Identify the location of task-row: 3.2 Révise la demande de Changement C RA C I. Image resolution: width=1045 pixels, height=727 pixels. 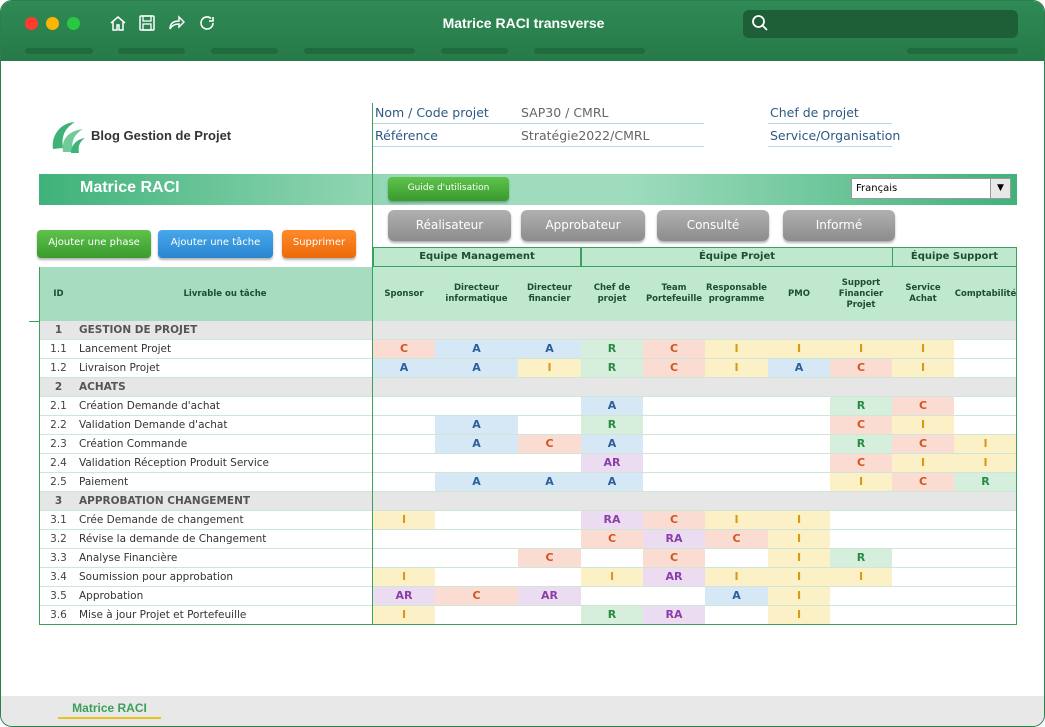
(528, 539).